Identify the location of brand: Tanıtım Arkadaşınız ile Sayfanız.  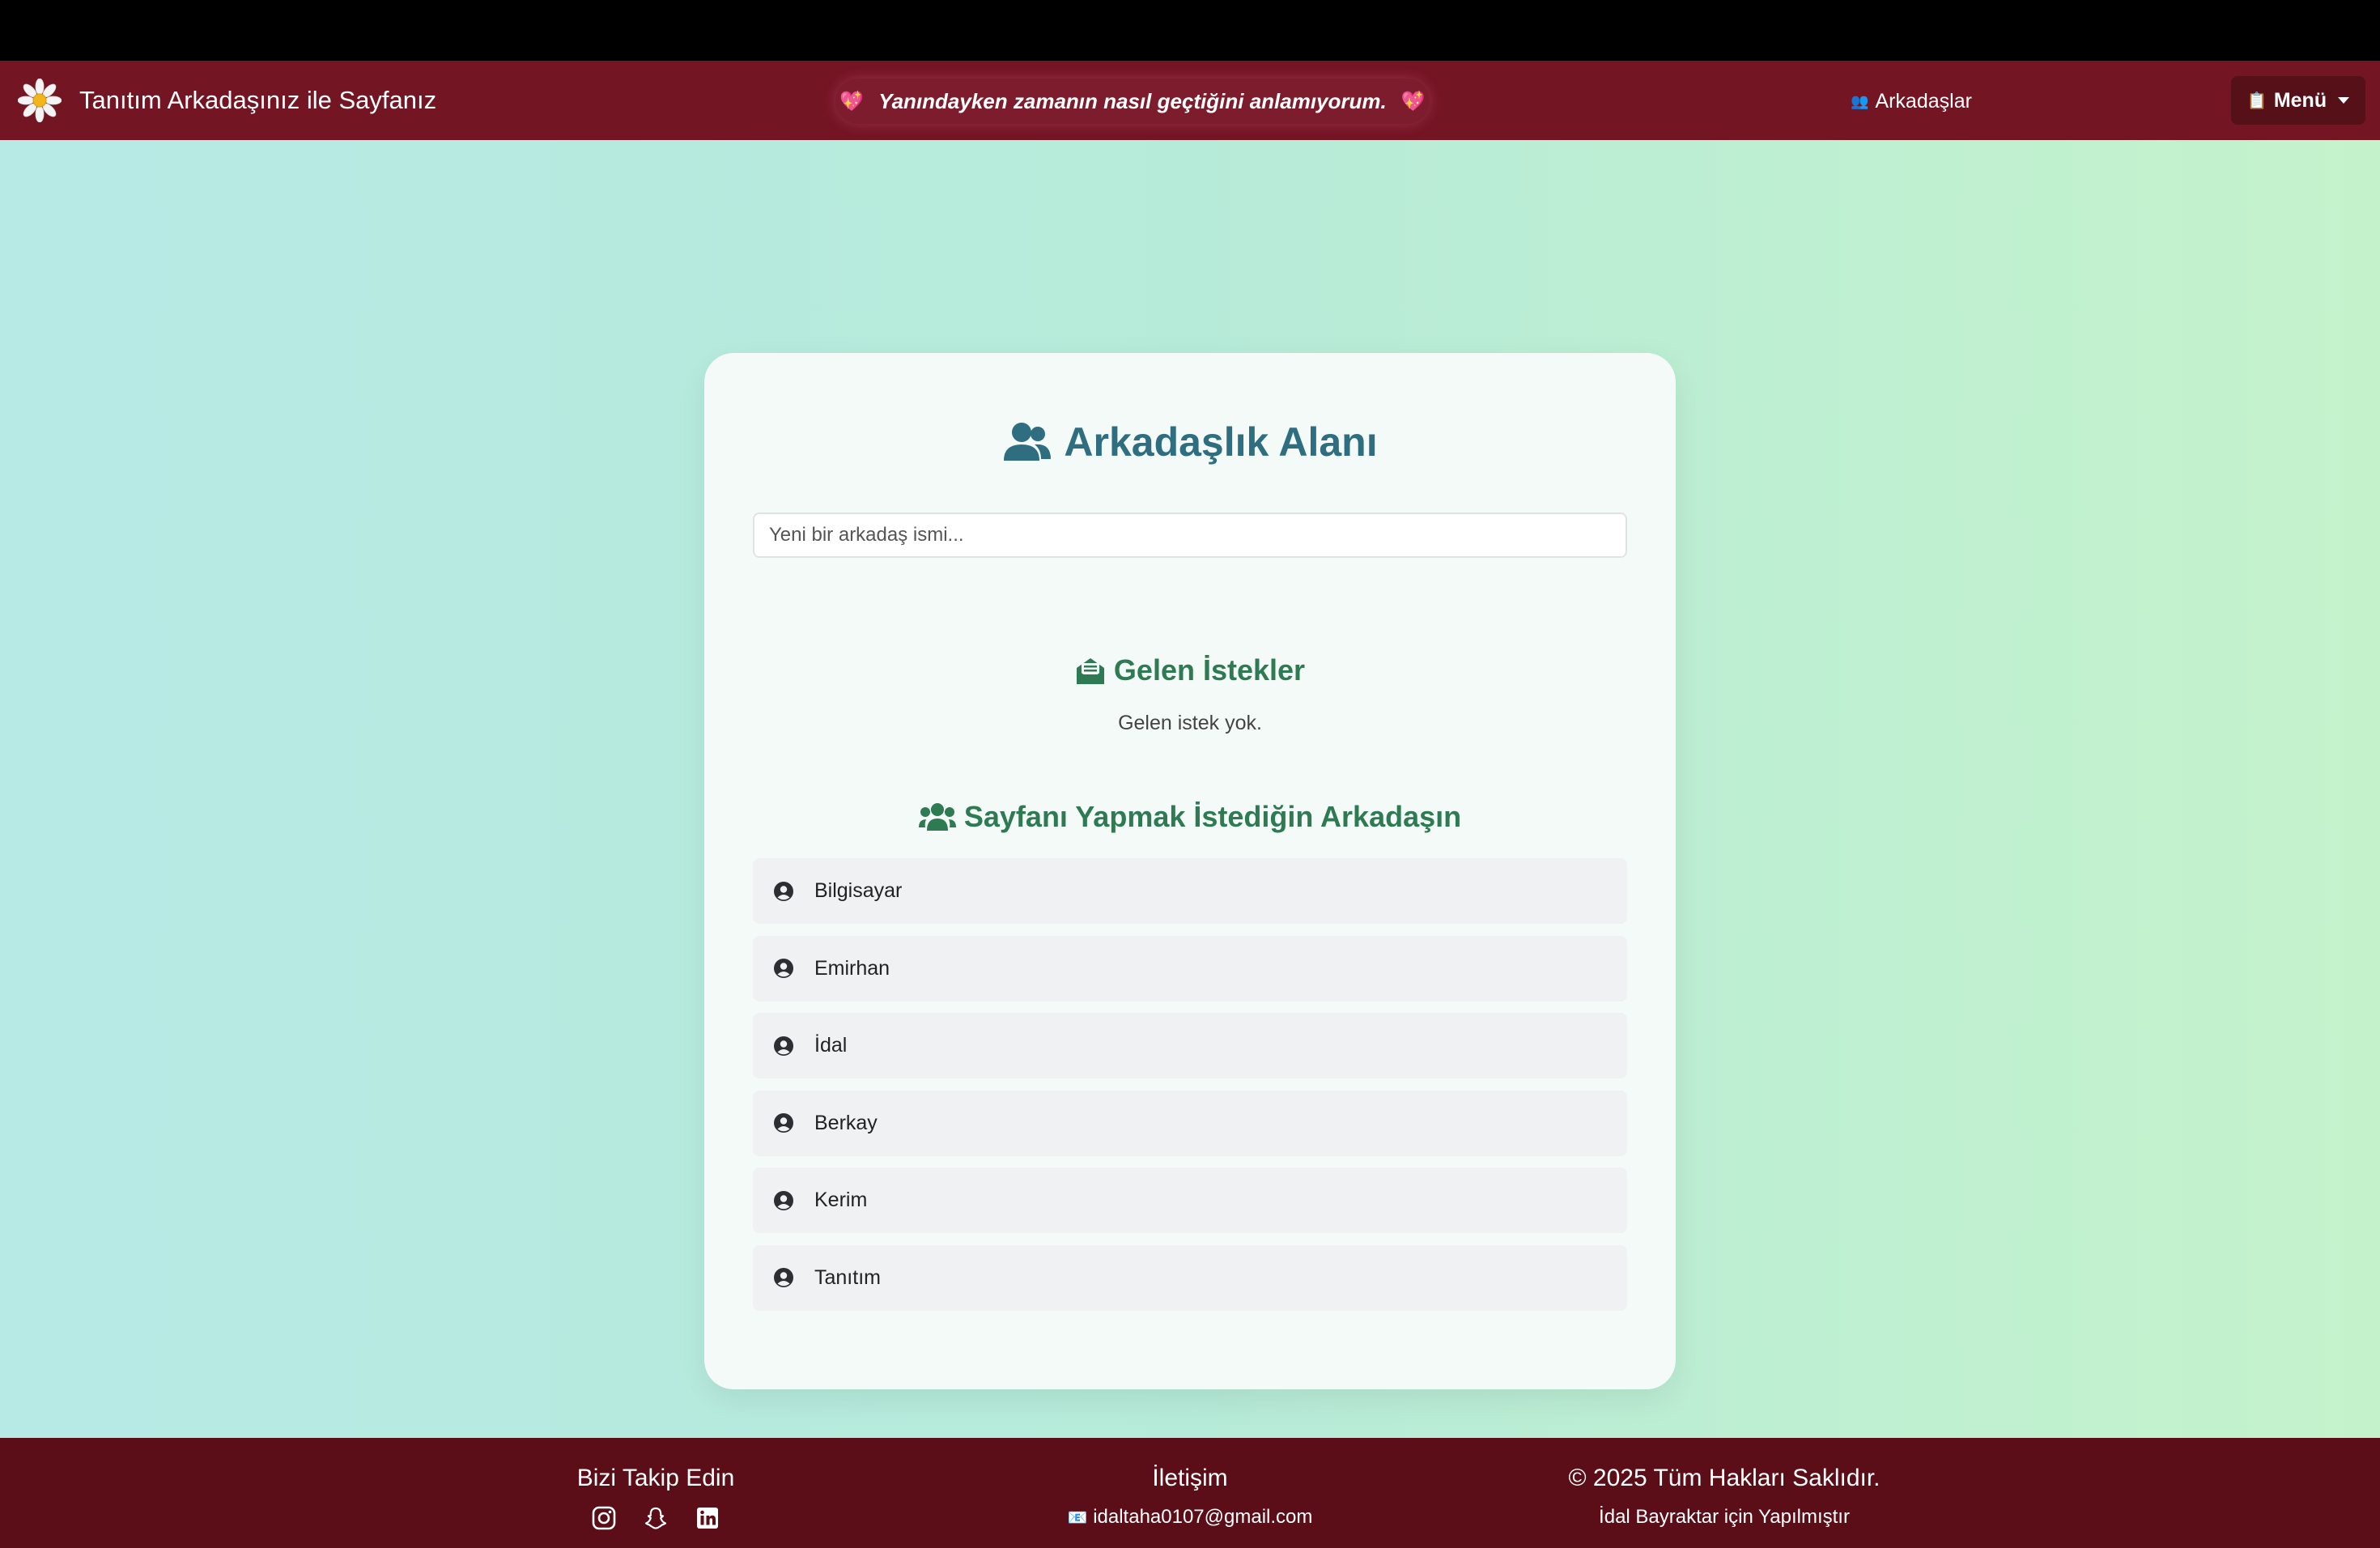
(227, 100).